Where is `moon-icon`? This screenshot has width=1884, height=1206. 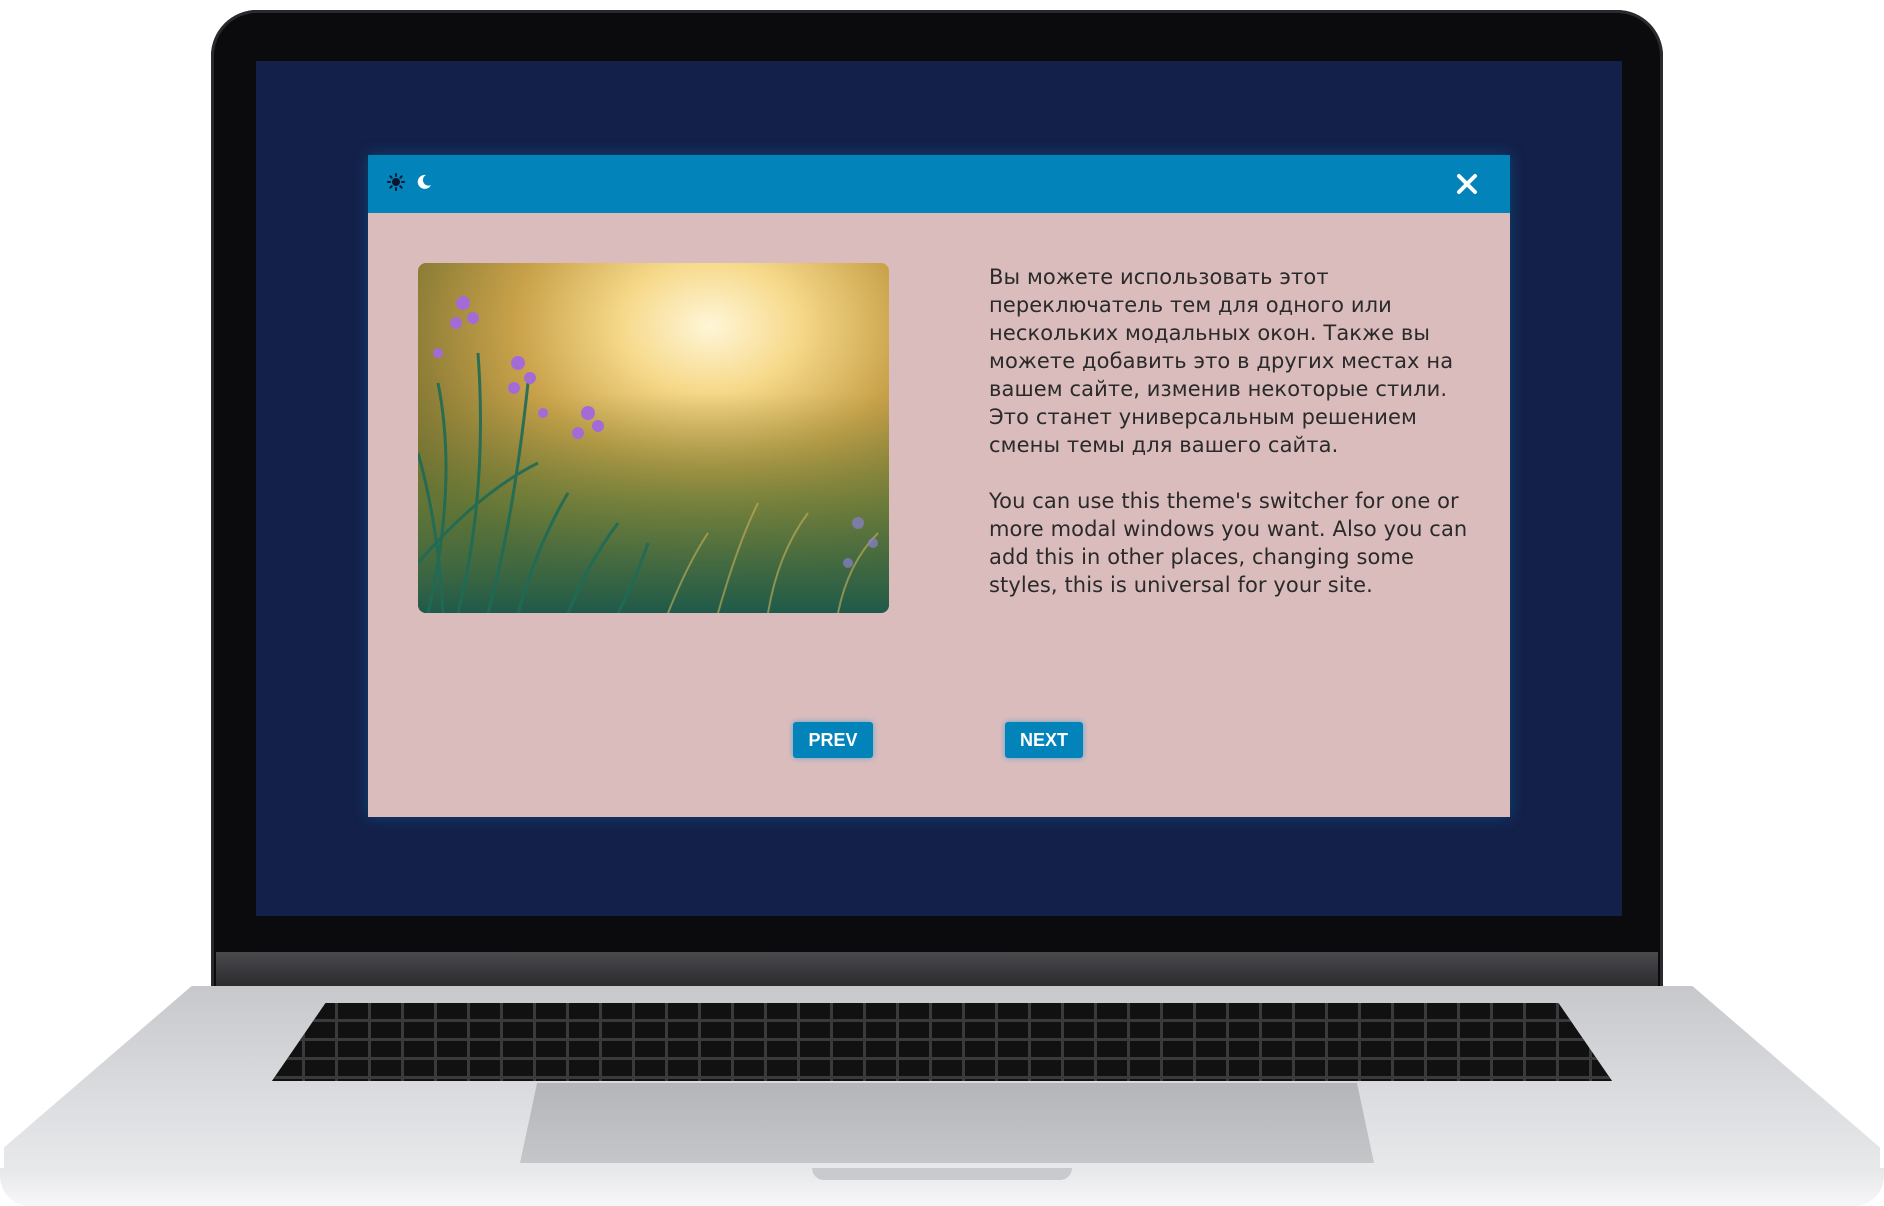
moon-icon is located at coordinates (424, 182).